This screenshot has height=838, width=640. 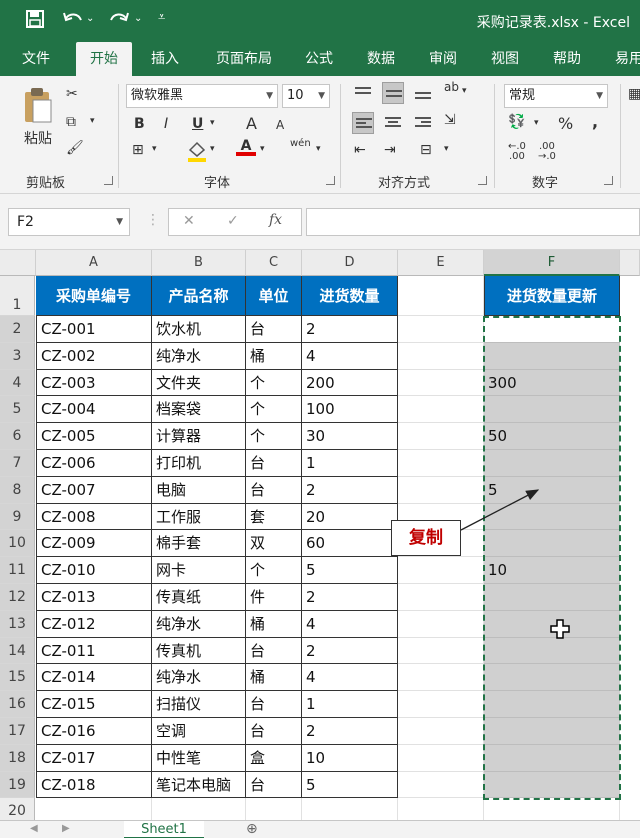 I want to click on redo-dropdown-icon: ⌄, so click(x=138, y=18).